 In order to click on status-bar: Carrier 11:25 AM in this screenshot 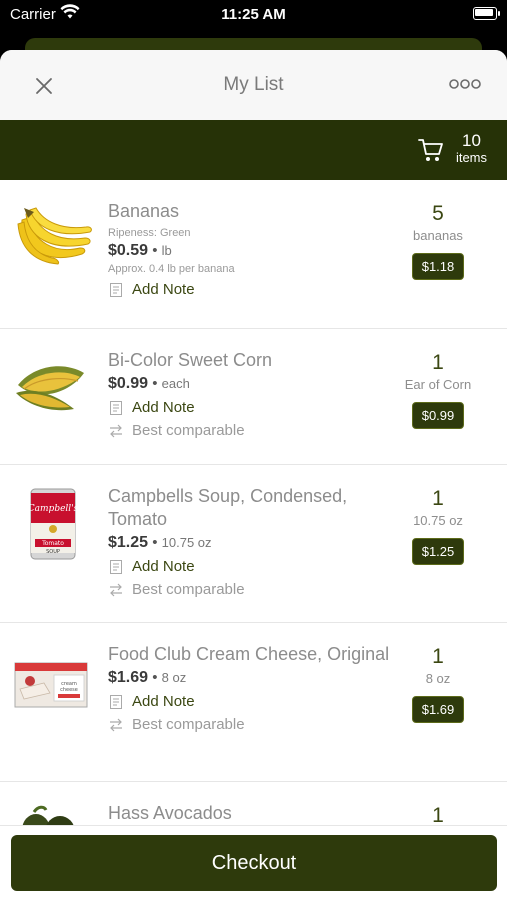, I will do `click(253, 15)`.